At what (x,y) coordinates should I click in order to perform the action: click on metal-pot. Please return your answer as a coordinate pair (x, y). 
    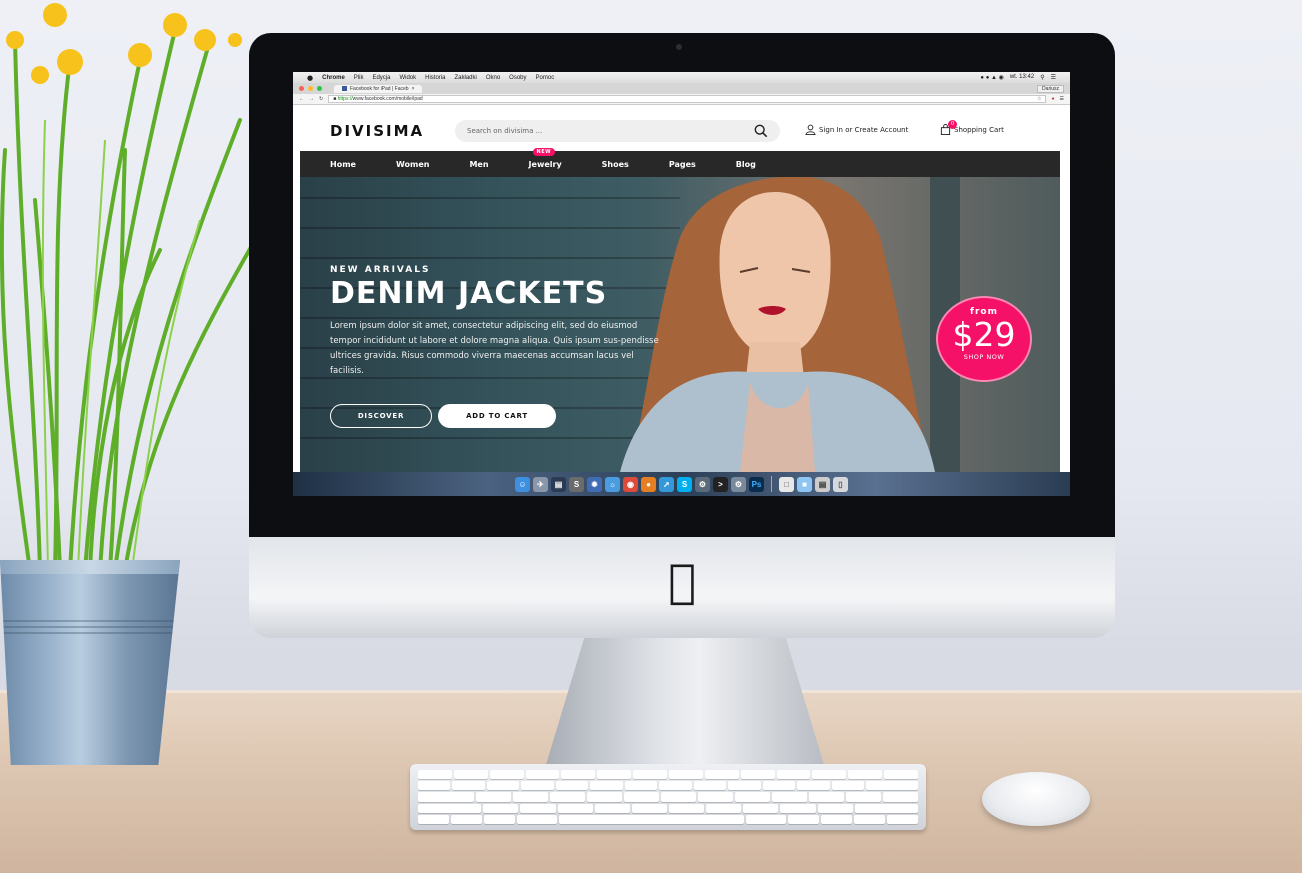
    Looking at the image, I should click on (90, 662).